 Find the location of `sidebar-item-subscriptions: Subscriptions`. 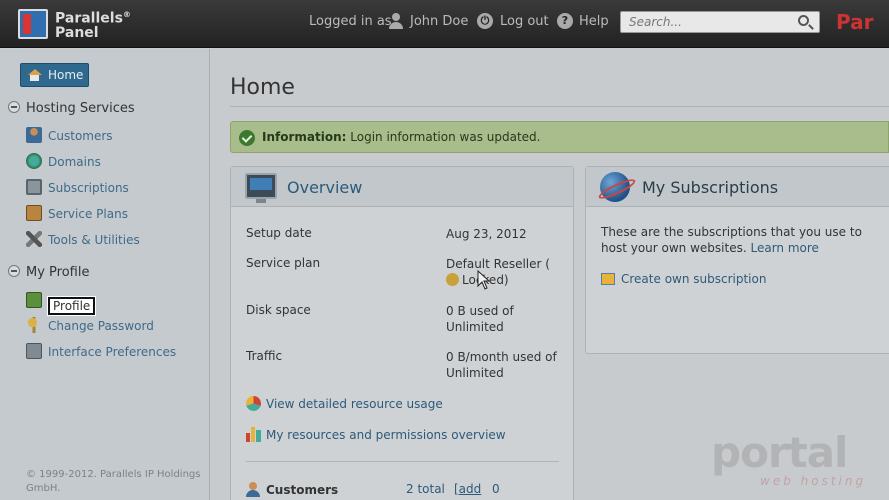

sidebar-item-subscriptions: Subscriptions is located at coordinates (77, 187).